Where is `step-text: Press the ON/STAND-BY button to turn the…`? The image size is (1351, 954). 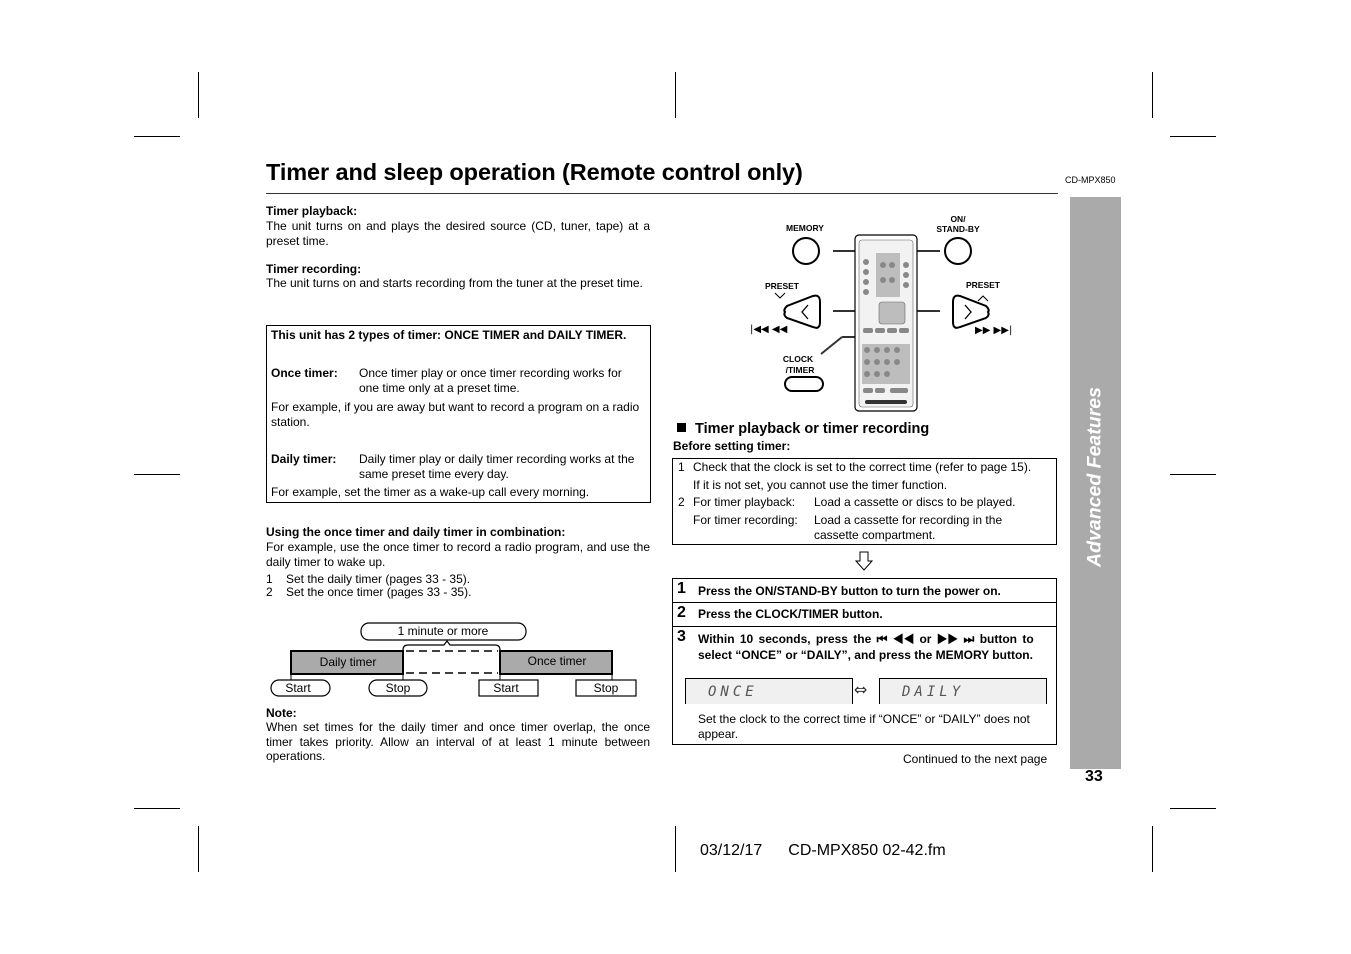 step-text: Press the ON/STAND-BY button to turn the… is located at coordinates (849, 591).